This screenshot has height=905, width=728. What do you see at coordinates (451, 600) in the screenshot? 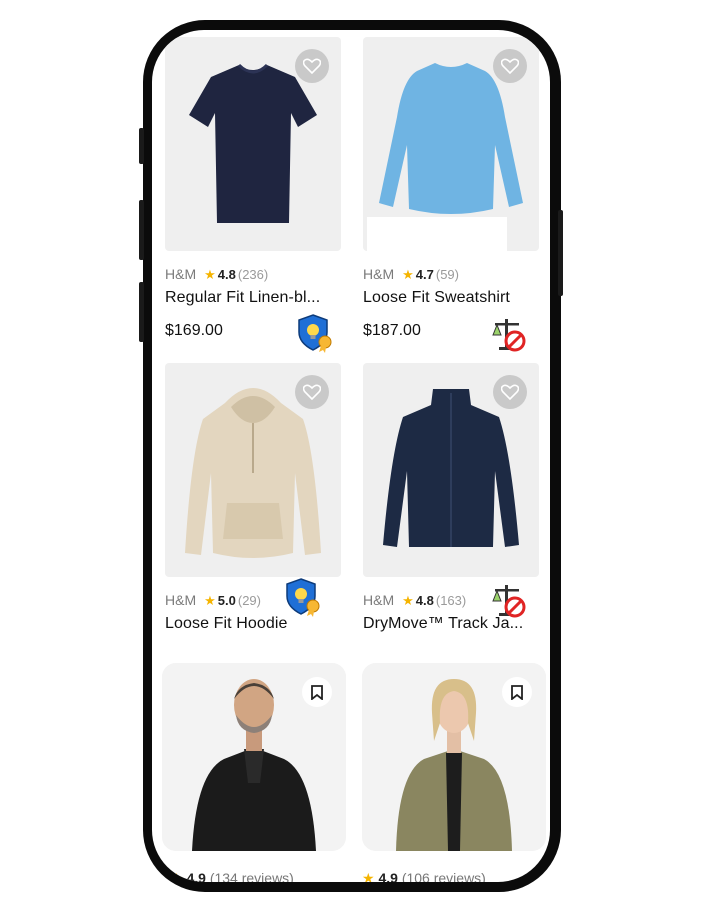
I see `rating-count: (163)` at bounding box center [451, 600].